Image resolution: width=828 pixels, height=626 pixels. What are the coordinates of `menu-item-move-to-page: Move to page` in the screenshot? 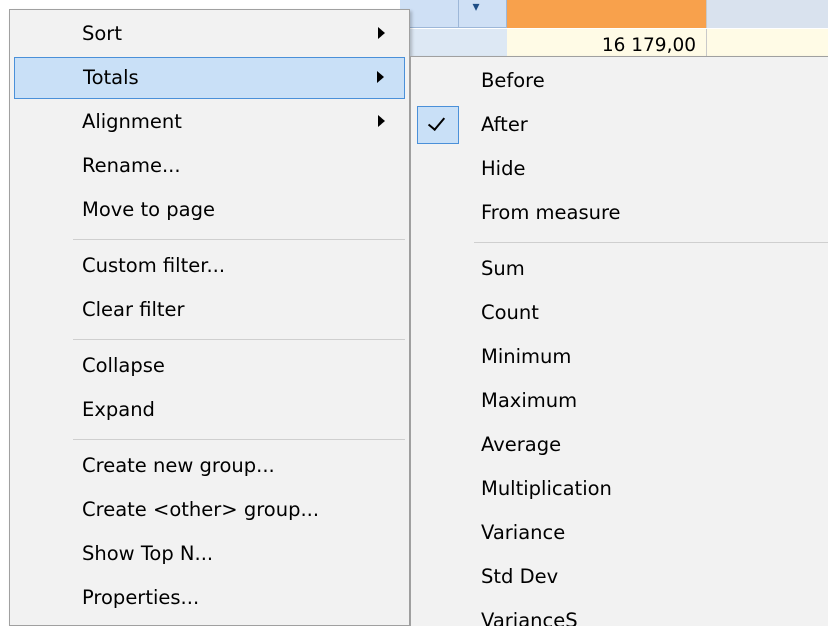 It's located at (209, 211).